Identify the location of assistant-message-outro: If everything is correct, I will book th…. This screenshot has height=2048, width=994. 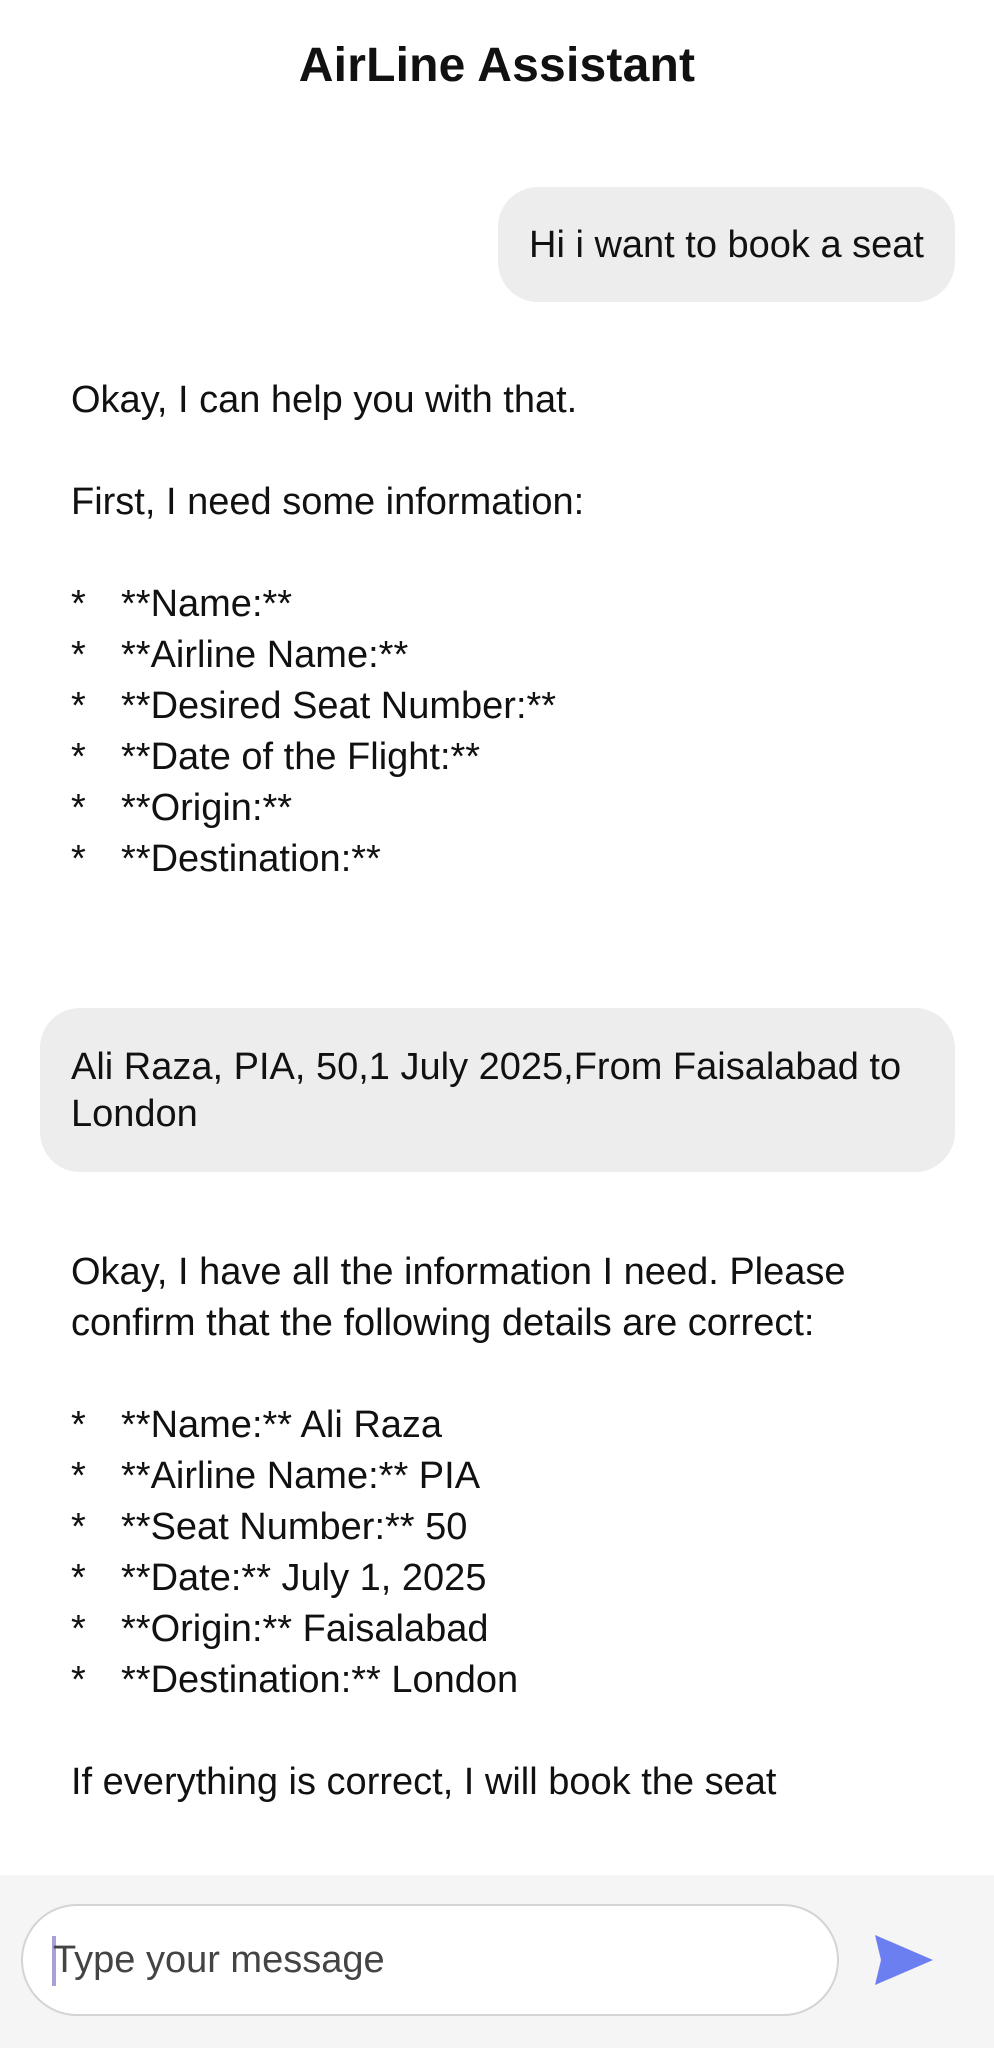
(424, 1782).